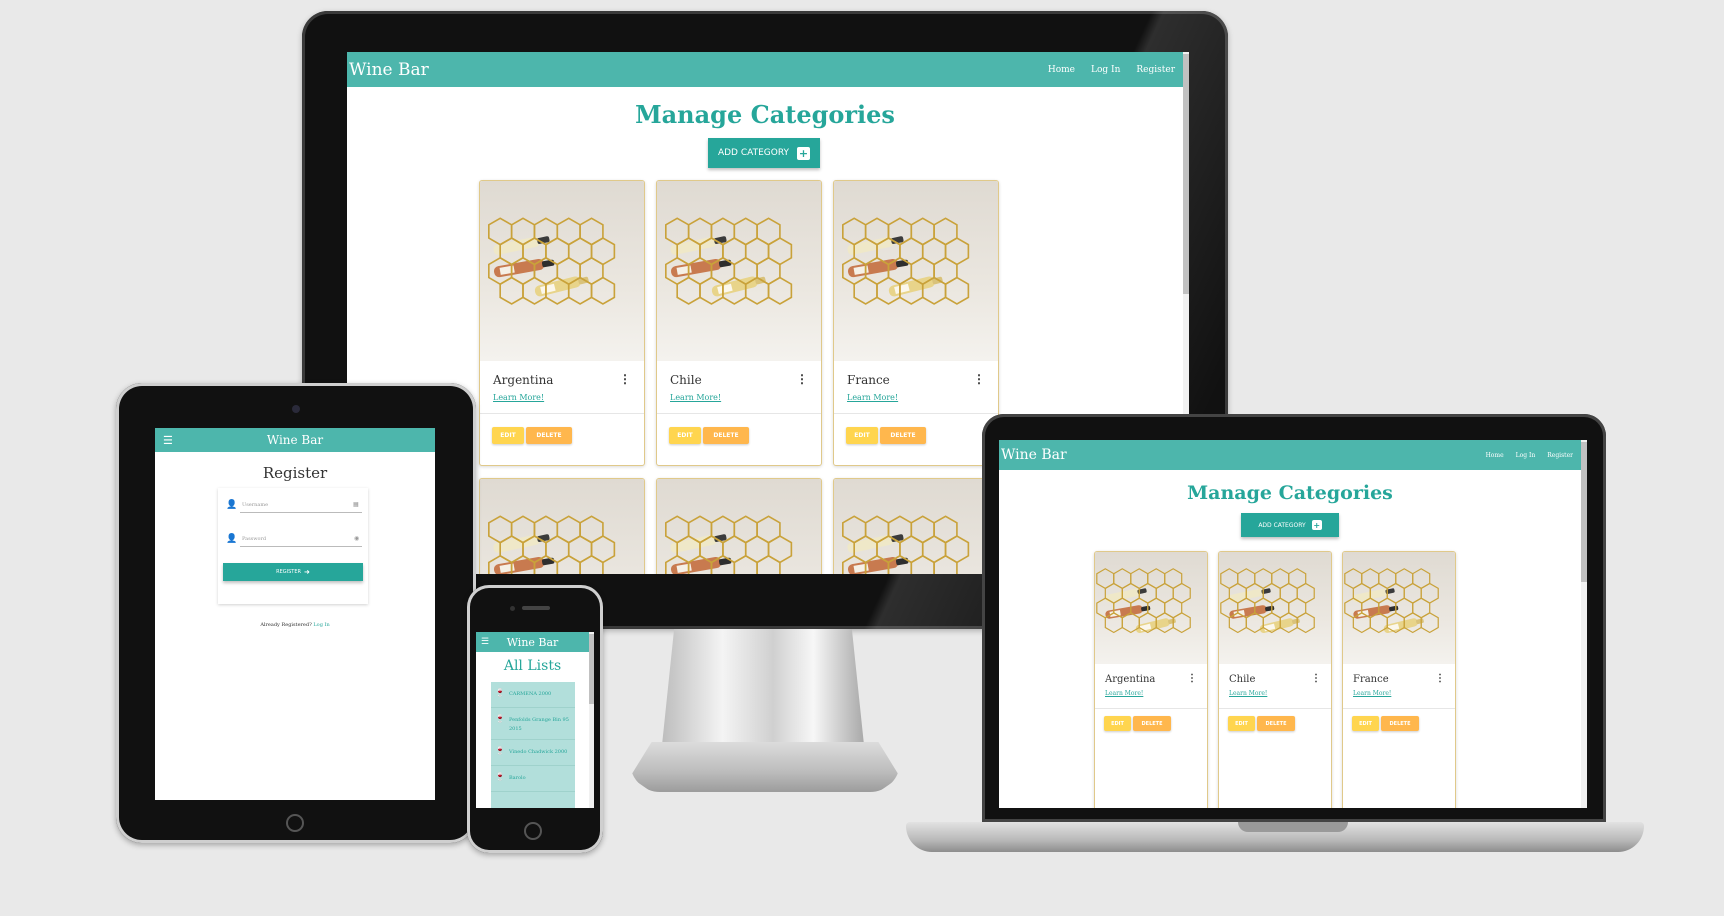 The width and height of the screenshot is (1724, 916). I want to click on nav-links: Home Log In Register, so click(1529, 455).